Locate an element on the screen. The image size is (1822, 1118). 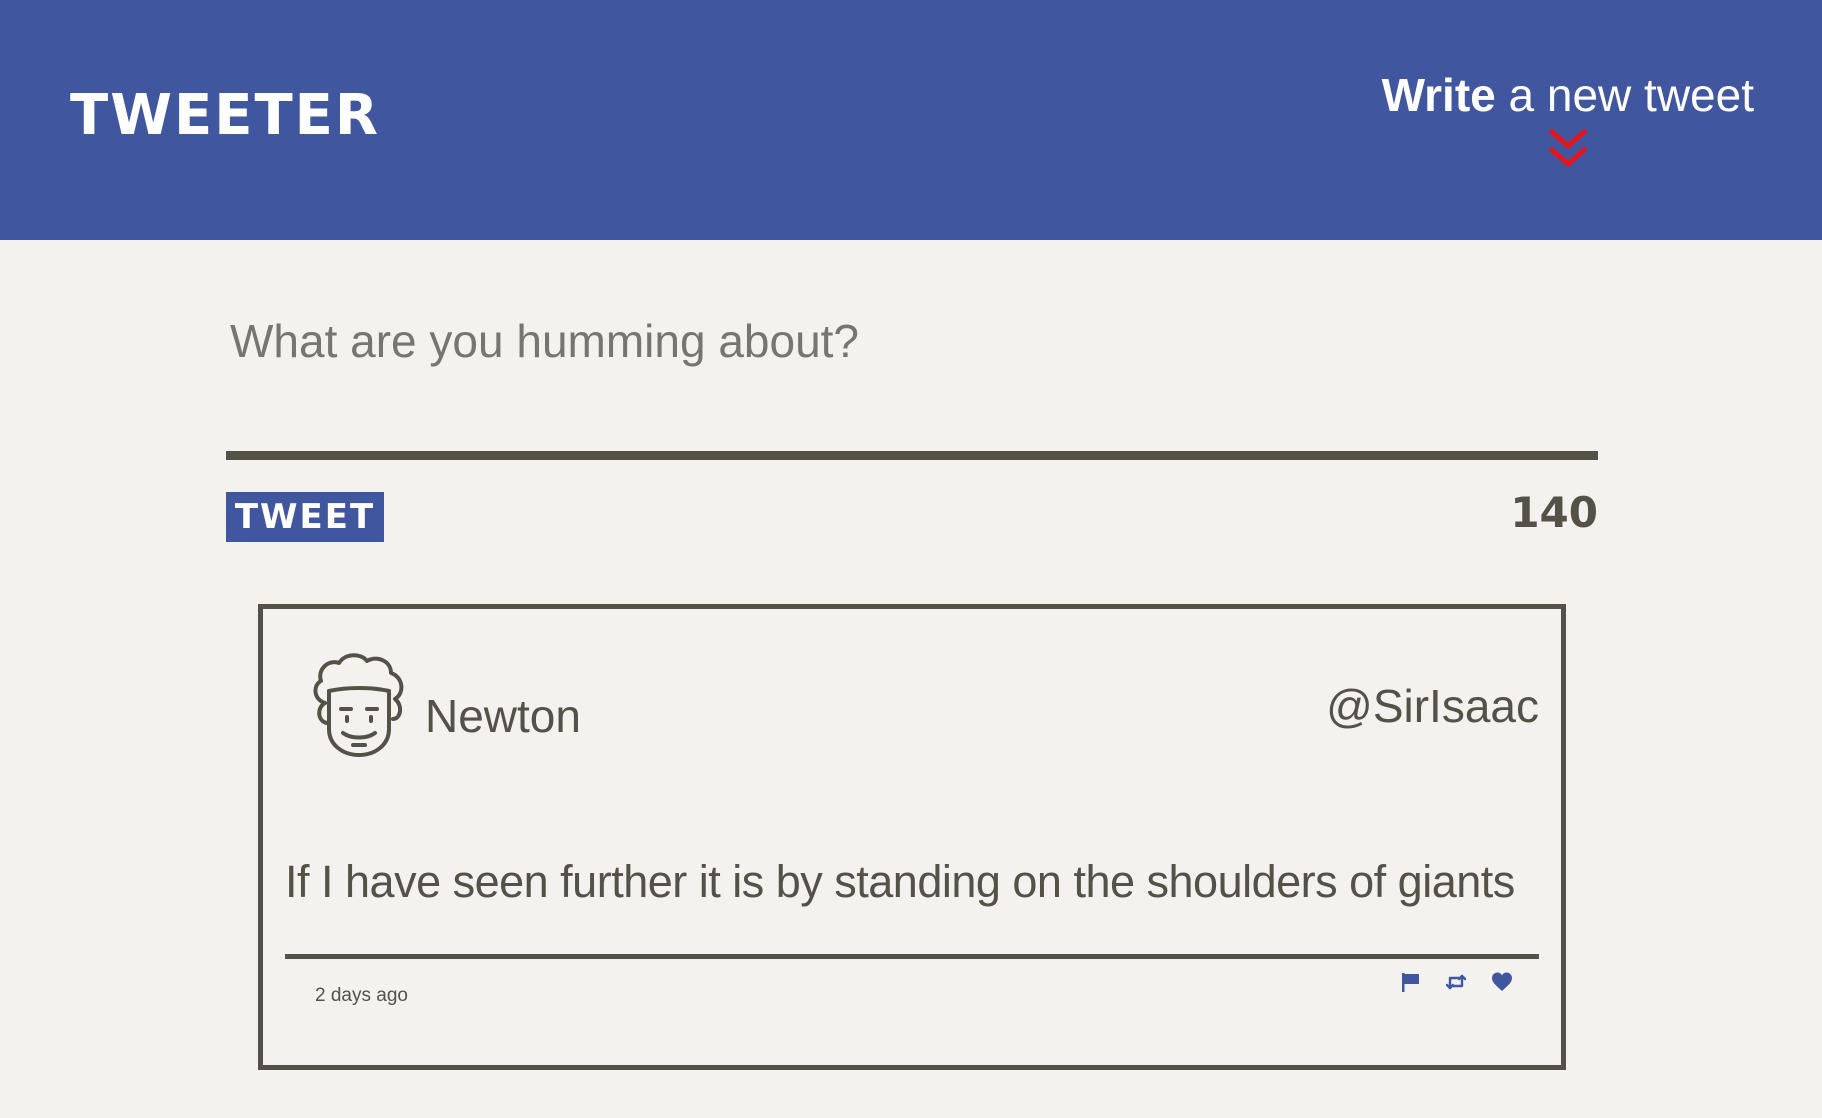
double-chevron-down-icon is located at coordinates (1568, 149).